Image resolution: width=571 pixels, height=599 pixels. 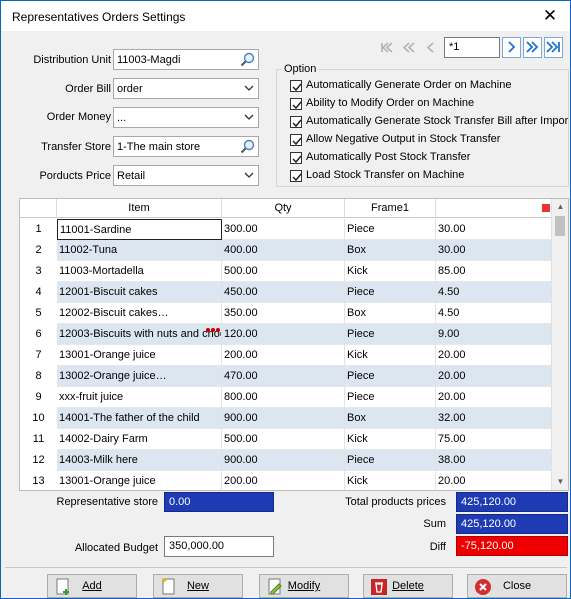 What do you see at coordinates (139, 418) in the screenshot?
I see `cell-item: 14001-The father of the child` at bounding box center [139, 418].